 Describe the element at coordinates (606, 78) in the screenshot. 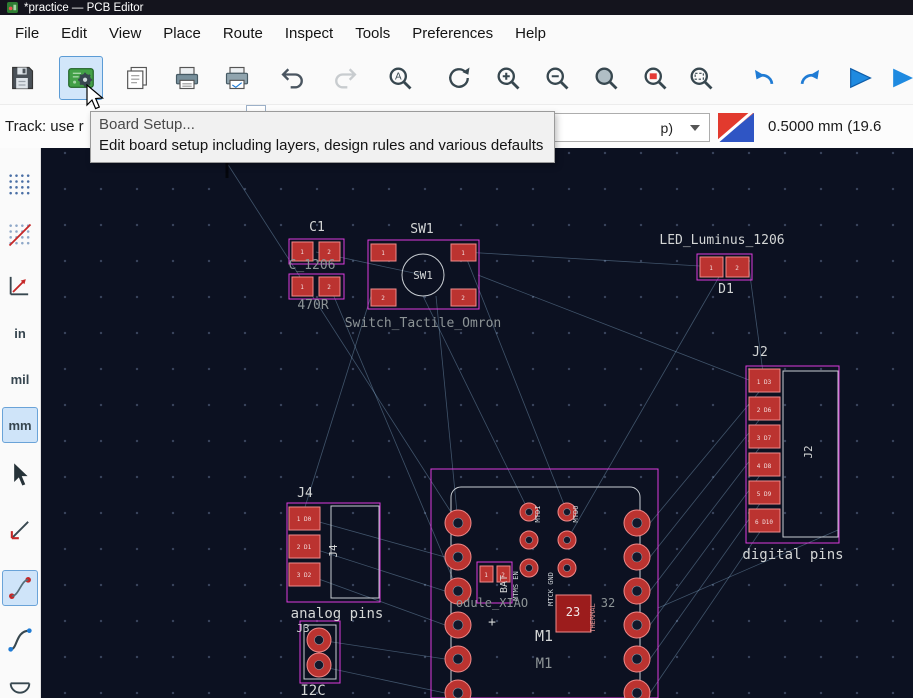

I see `zoom-fit-button` at that location.